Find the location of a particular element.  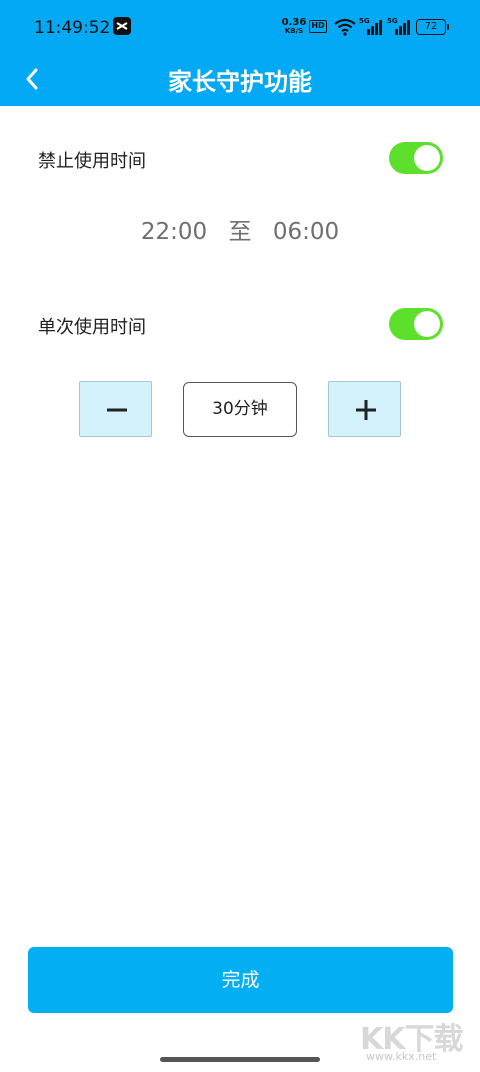

increment-button is located at coordinates (364, 409).